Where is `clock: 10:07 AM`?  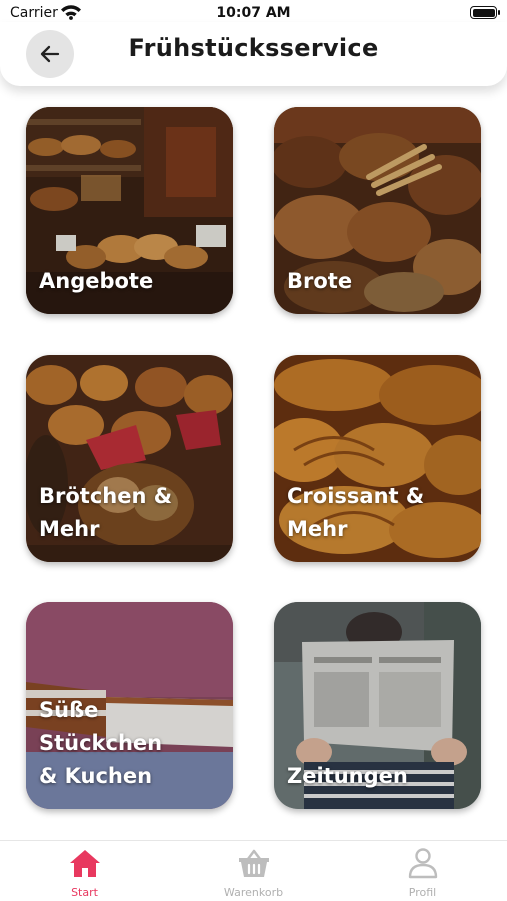
clock: 10:07 AM is located at coordinates (253, 13).